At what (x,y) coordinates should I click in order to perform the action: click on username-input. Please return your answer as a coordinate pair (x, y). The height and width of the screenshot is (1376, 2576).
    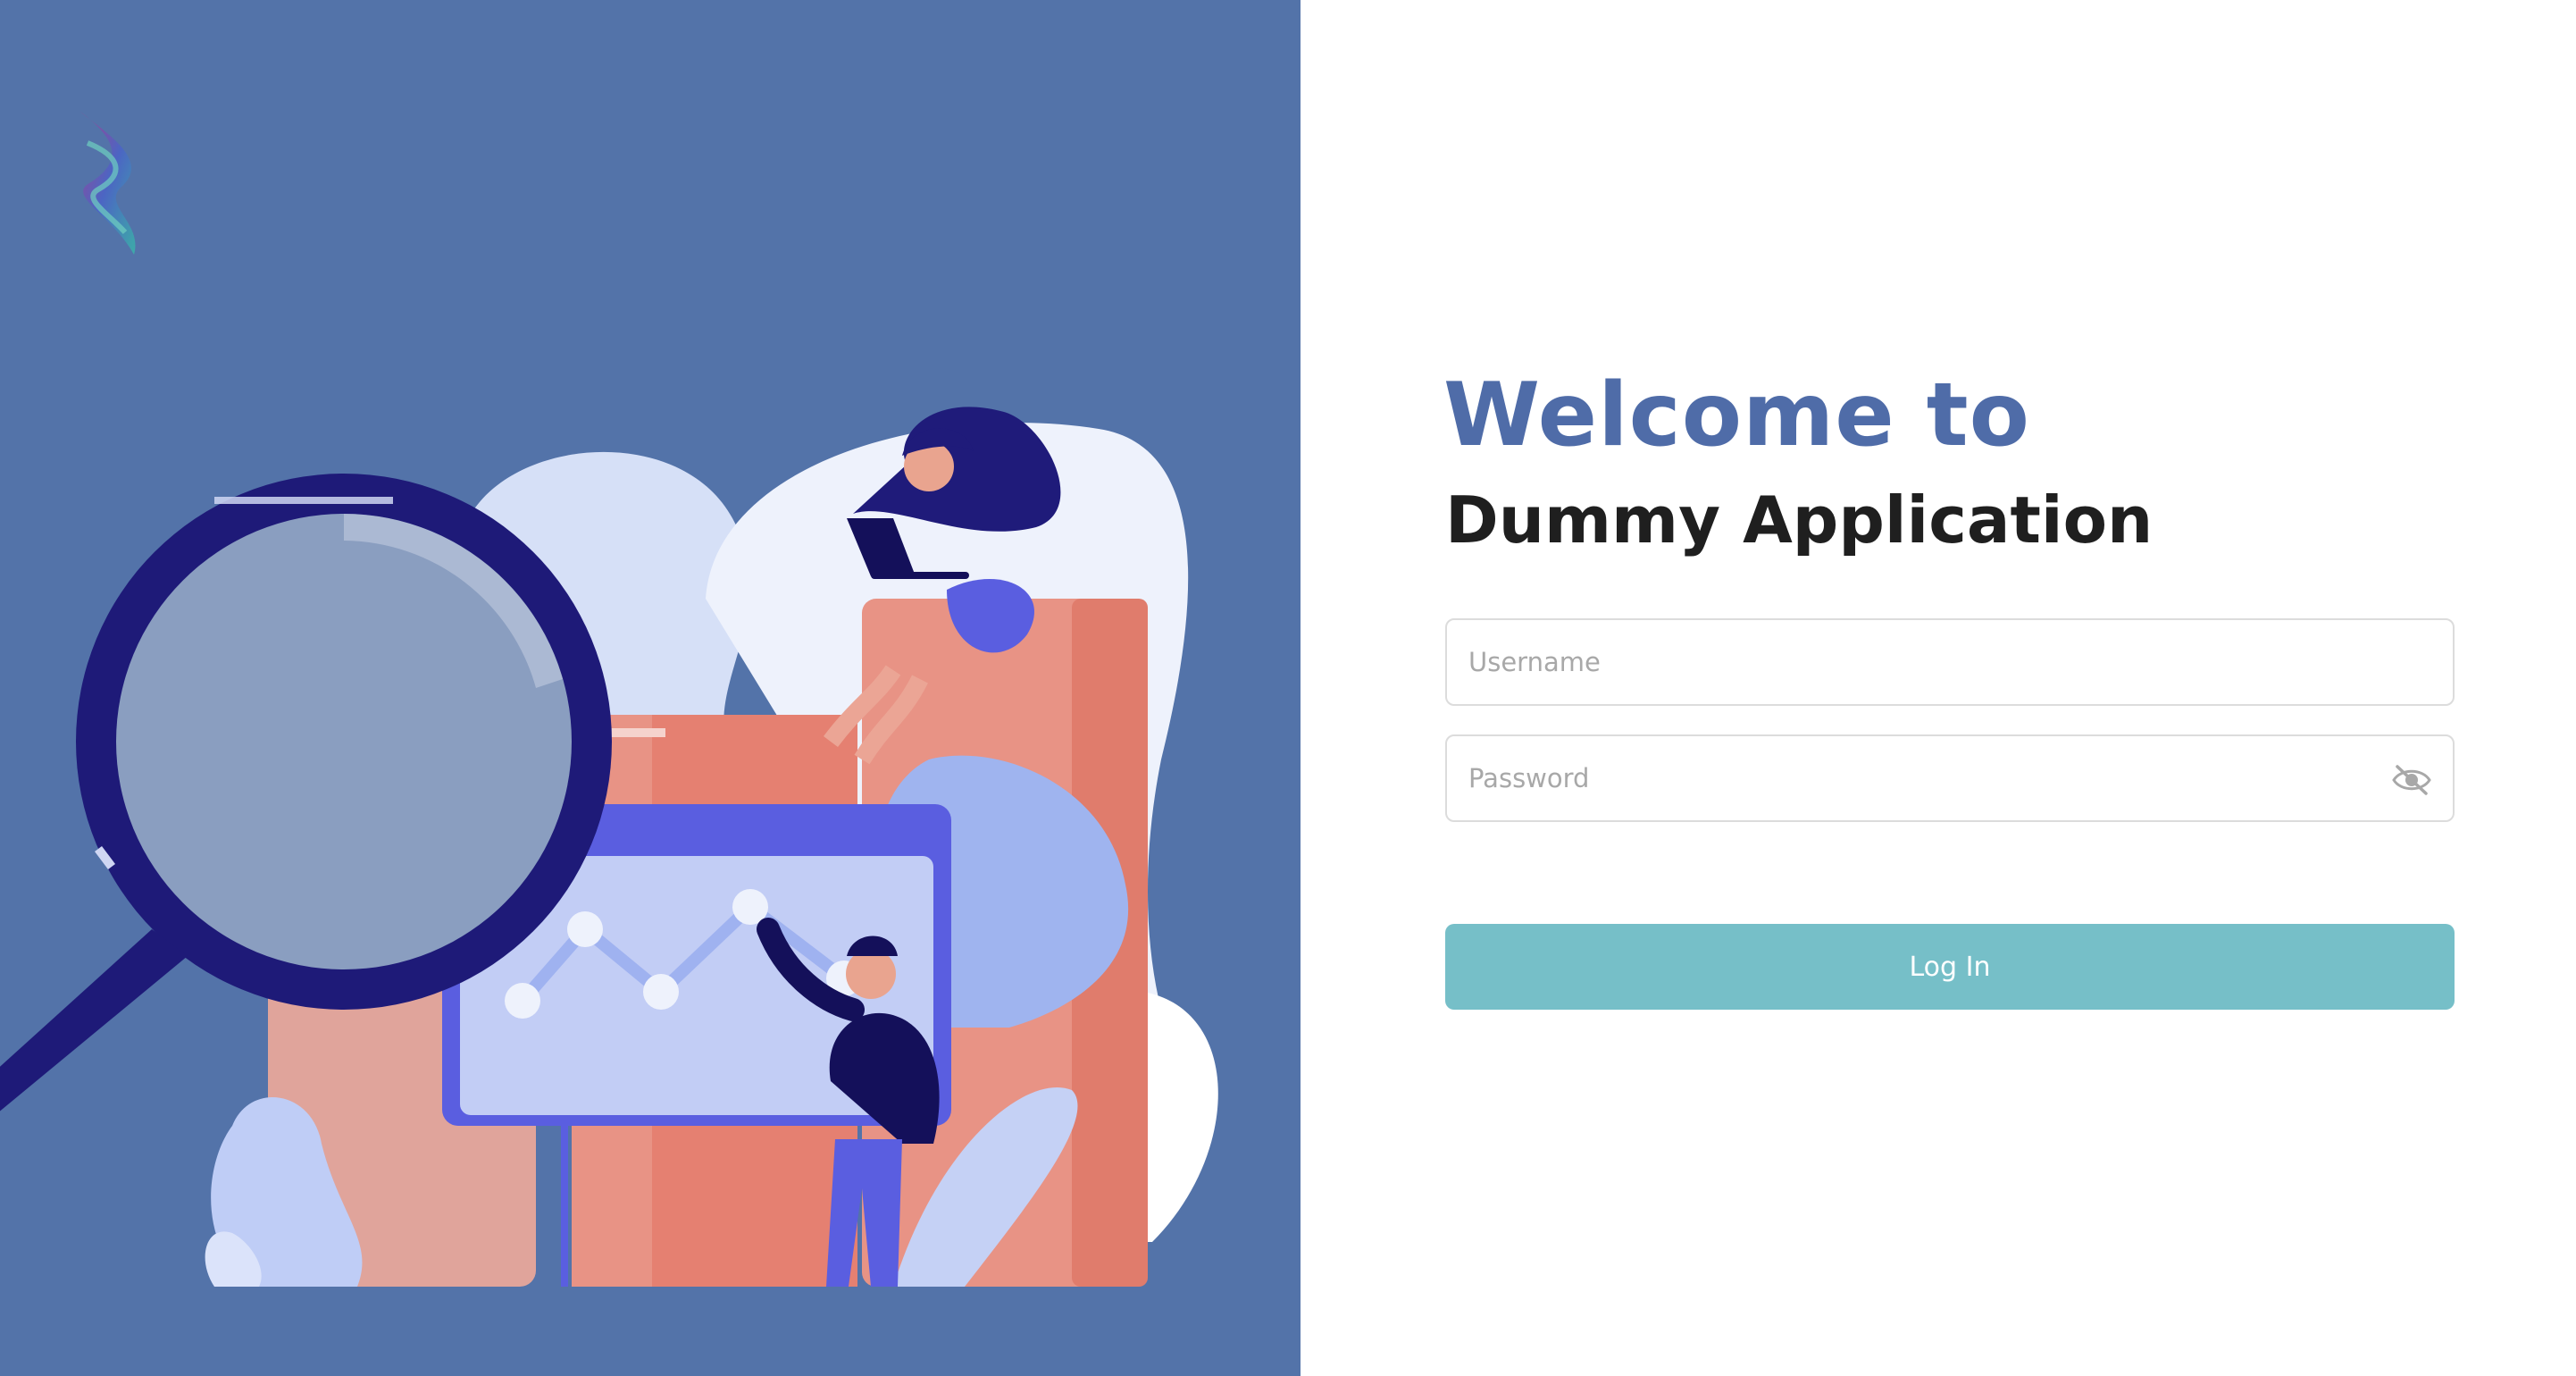
    Looking at the image, I should click on (1950, 662).